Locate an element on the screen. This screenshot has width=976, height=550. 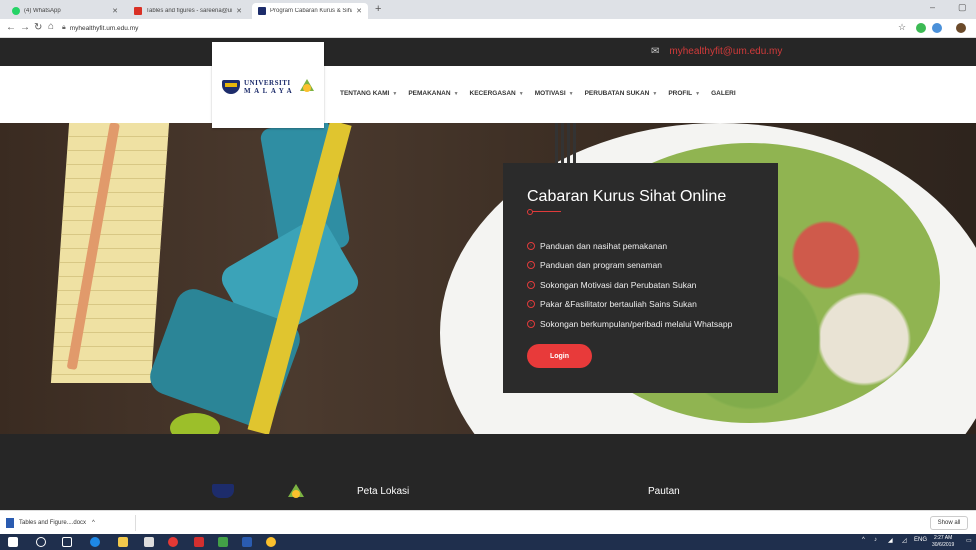
menu-label: TENTANG KAMI is located at coordinates (365, 93).